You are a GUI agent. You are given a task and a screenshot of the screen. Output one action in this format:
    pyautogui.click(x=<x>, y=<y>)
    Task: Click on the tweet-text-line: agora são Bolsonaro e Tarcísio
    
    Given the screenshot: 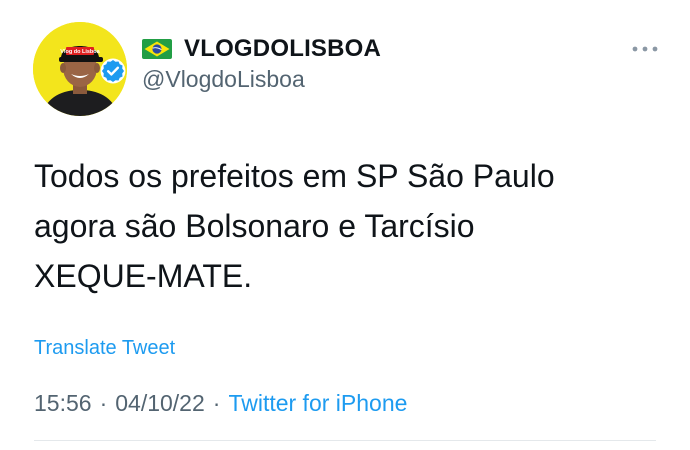 What is the action you would take?
    pyautogui.click(x=254, y=226)
    